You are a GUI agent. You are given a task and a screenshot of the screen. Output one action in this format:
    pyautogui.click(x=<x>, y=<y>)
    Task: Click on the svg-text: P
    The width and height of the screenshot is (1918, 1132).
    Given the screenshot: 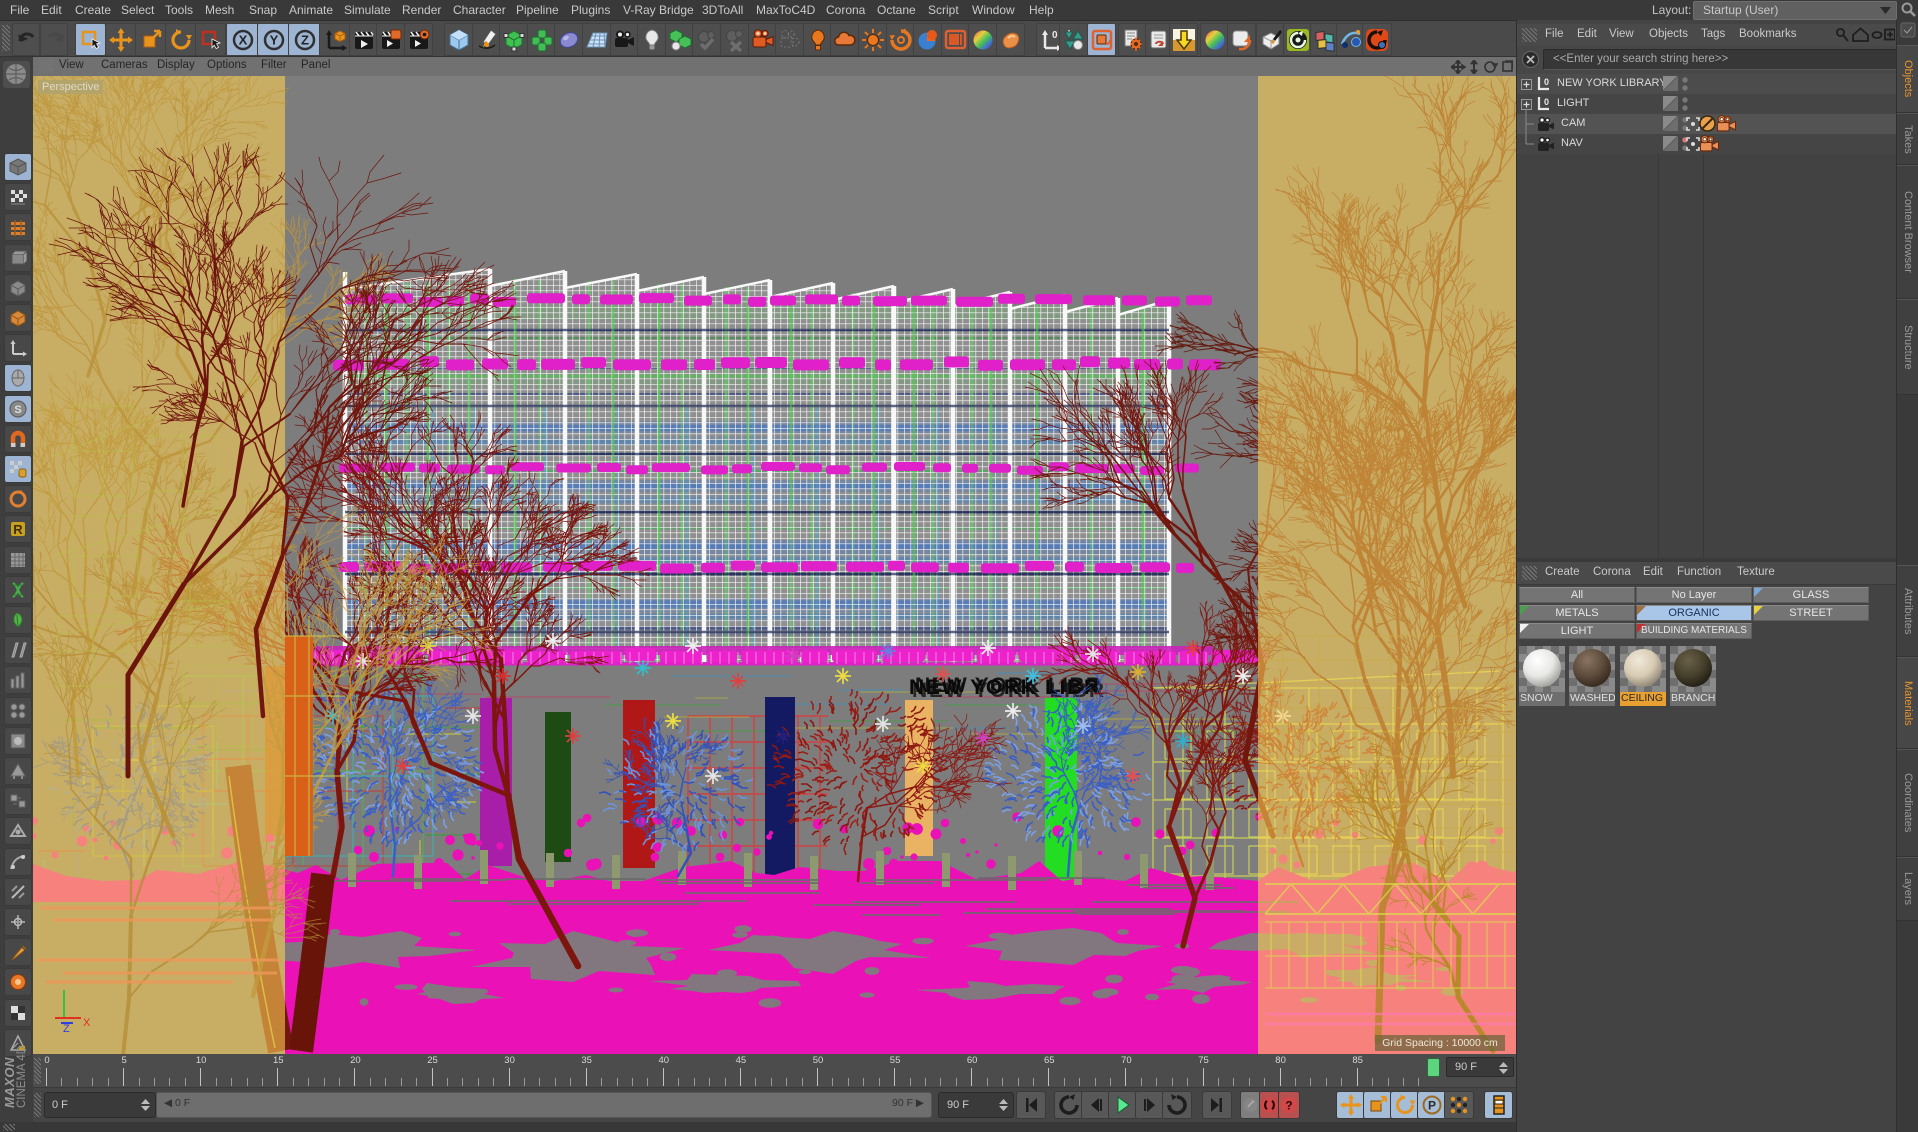 What is the action you would take?
    pyautogui.click(x=1431, y=1106)
    